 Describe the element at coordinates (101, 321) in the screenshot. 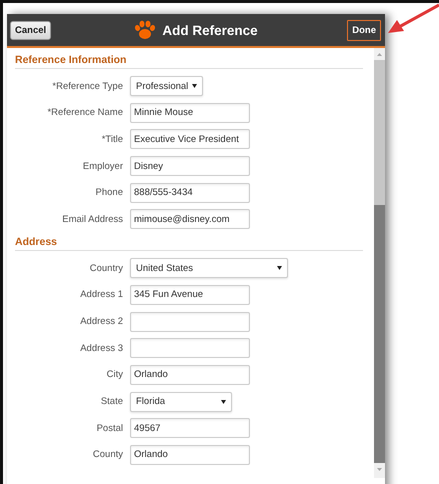

I see `field-label: Address 2` at that location.